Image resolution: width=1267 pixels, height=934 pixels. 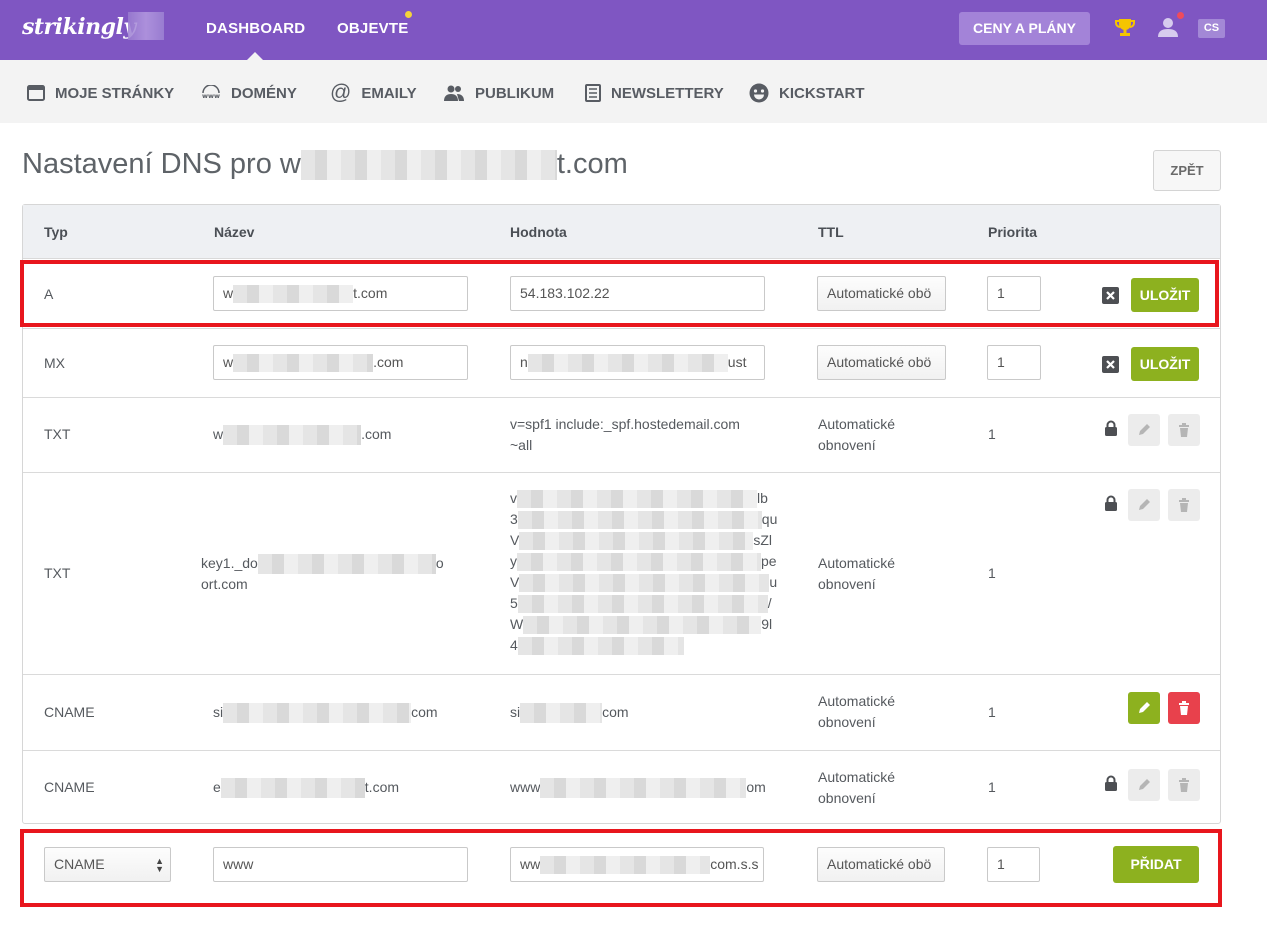 What do you see at coordinates (1165, 364) in the screenshot?
I see `save-button: ULOŽIT` at bounding box center [1165, 364].